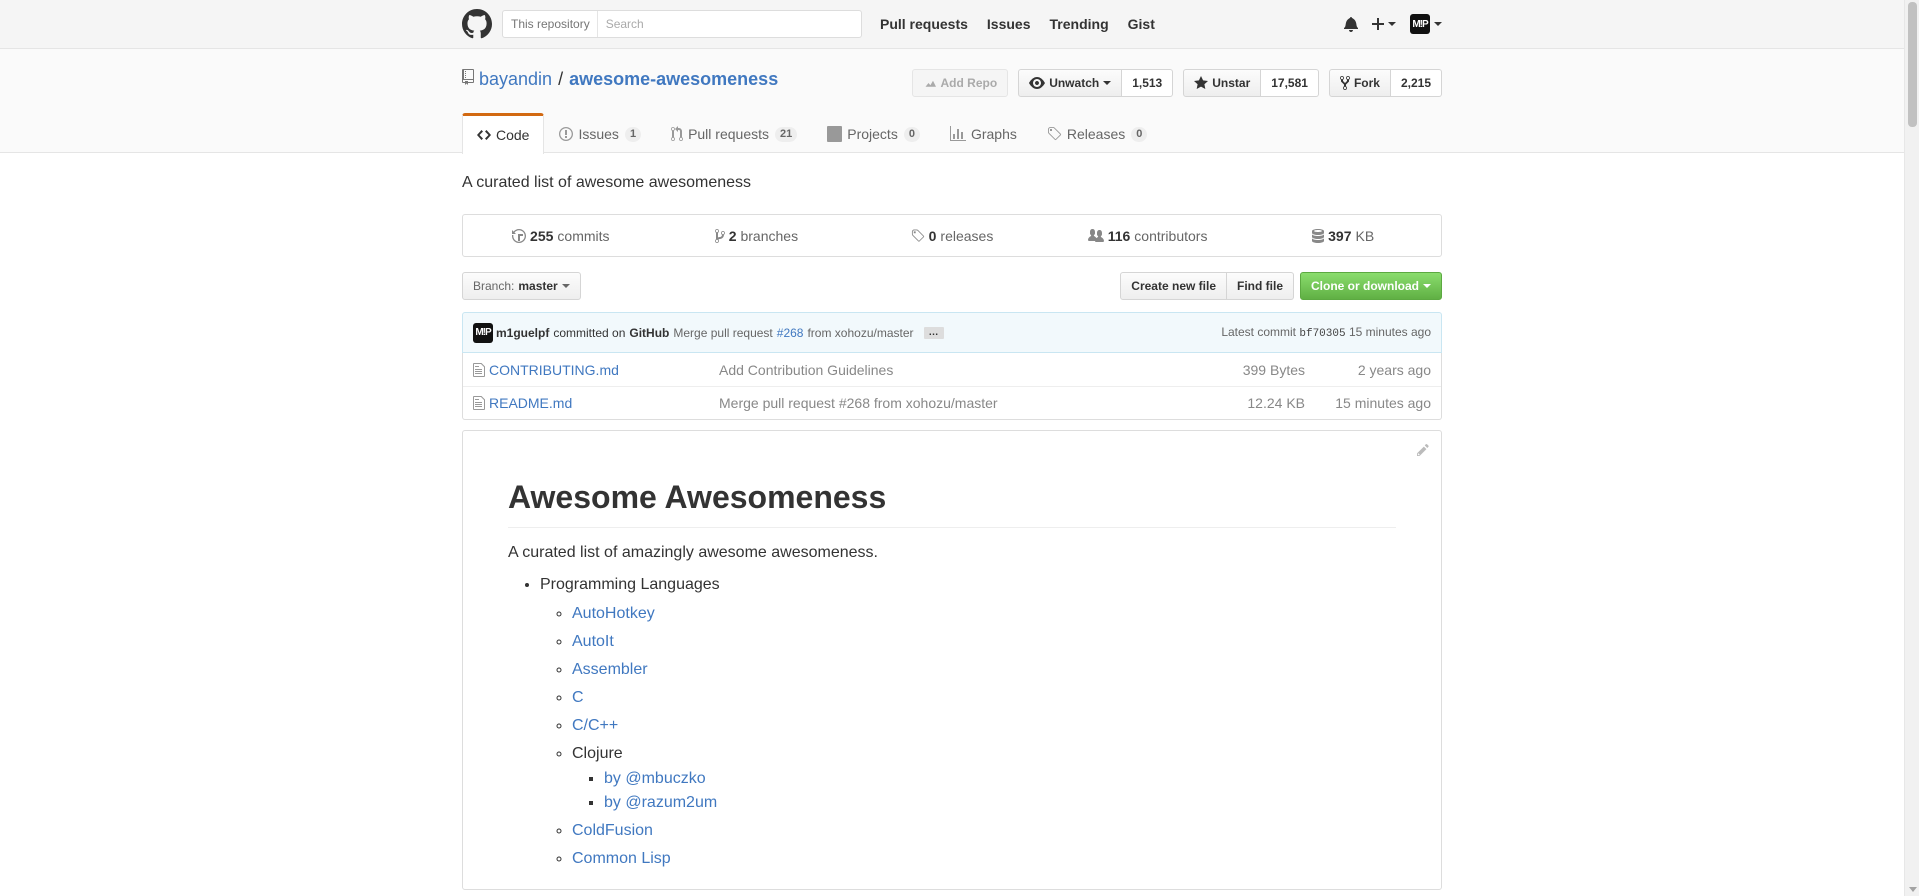 The height and width of the screenshot is (896, 1919). Describe the element at coordinates (521, 286) in the screenshot. I see `branch-select-button: Branch: master` at that location.